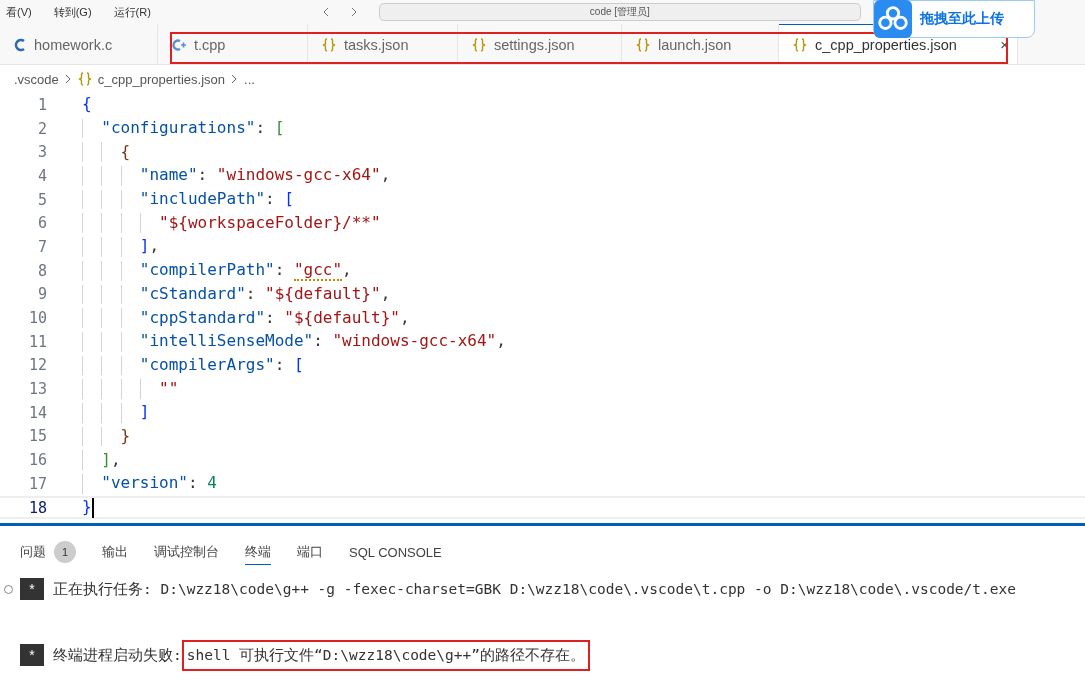 The height and width of the screenshot is (683, 1085). Describe the element at coordinates (41, 199) in the screenshot. I see `line-number: 5` at that location.